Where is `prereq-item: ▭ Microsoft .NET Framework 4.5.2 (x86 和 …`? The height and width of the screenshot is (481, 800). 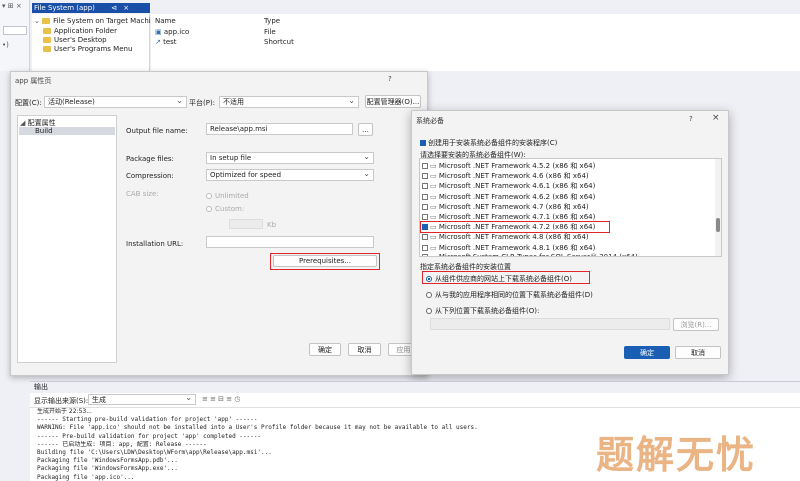
prereq-item: ▭ Microsoft .NET Framework 4.5.2 (x86 和 … is located at coordinates (567, 166).